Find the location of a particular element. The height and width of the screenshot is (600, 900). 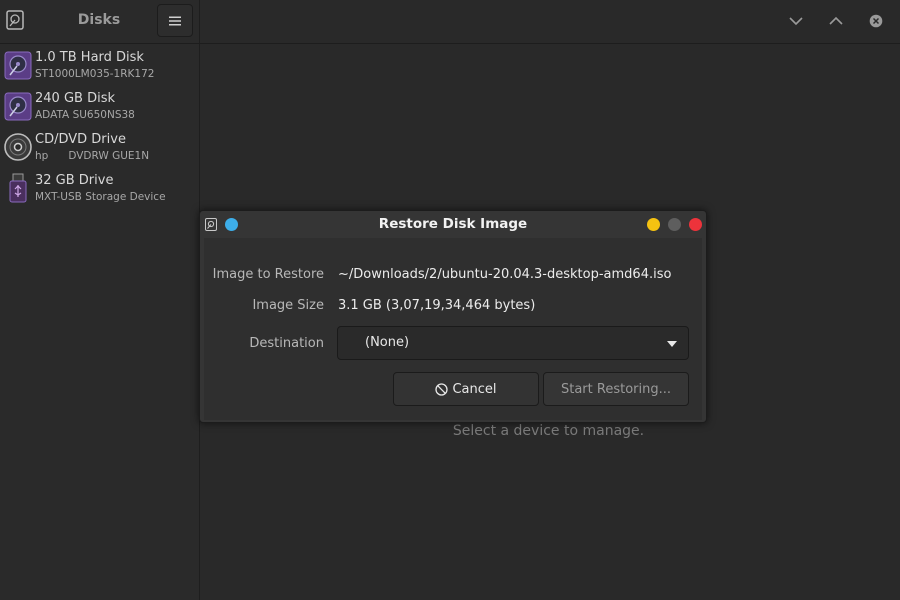

maximize-button is located at coordinates (836, 21).